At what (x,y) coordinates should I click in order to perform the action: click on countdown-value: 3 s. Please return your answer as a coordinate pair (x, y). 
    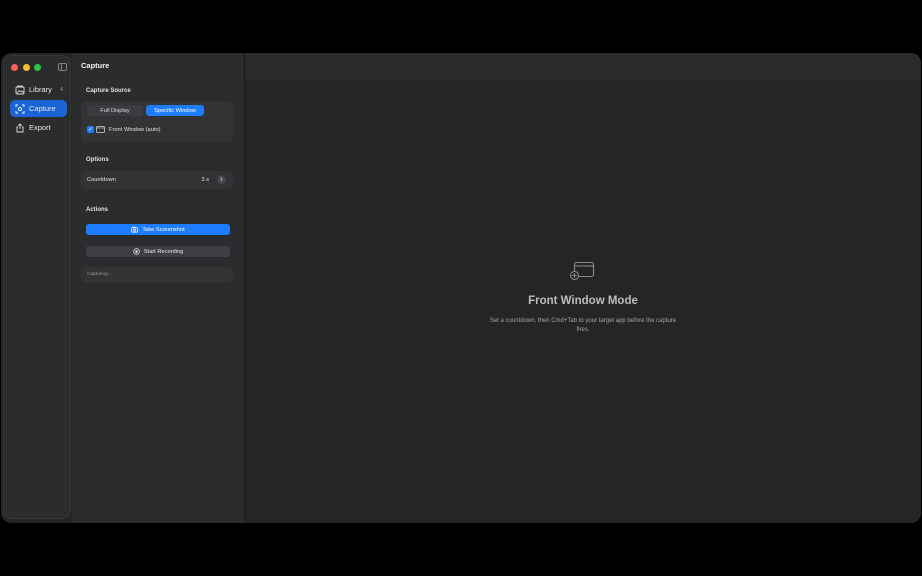
    Looking at the image, I should click on (205, 180).